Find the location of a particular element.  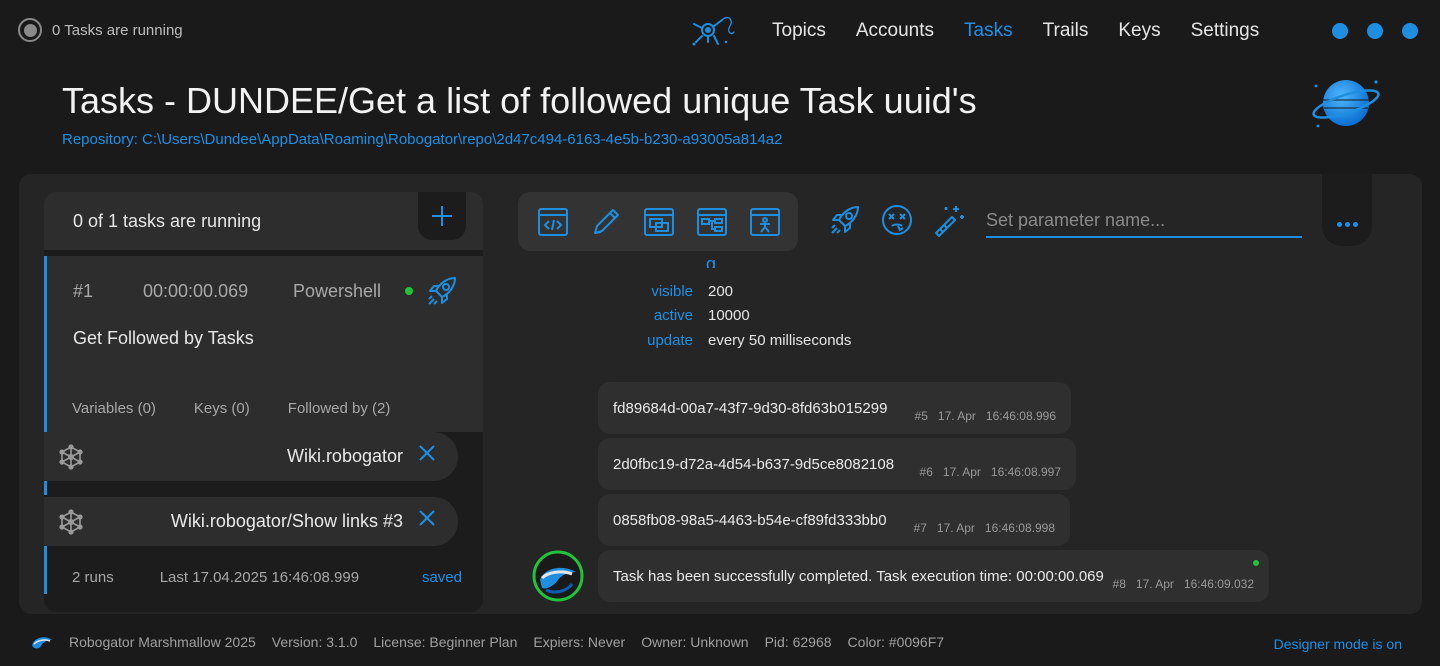

followed-task-item: Wiki.robogator/Show links #3 is located at coordinates (251, 521).